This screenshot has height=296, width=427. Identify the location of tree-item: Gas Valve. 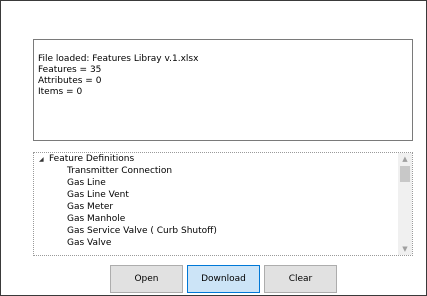
(216, 243).